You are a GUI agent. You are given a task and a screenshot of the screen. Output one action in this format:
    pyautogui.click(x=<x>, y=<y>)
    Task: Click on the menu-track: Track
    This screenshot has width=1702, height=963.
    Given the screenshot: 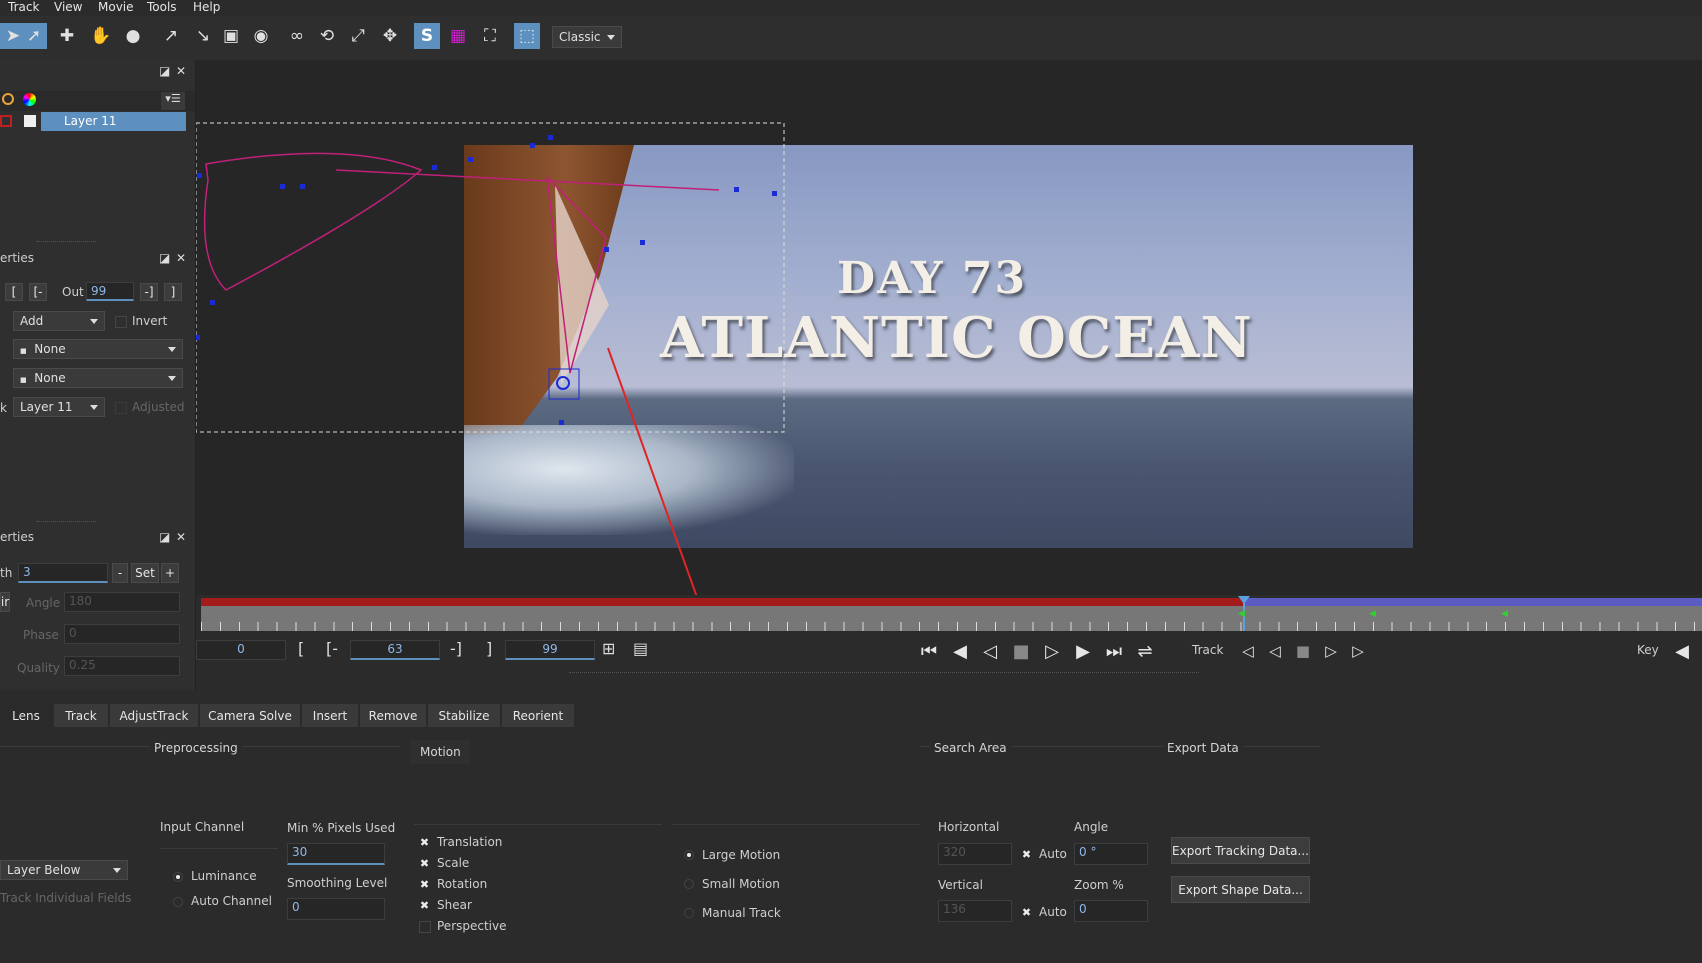 What is the action you would take?
    pyautogui.click(x=23, y=7)
    